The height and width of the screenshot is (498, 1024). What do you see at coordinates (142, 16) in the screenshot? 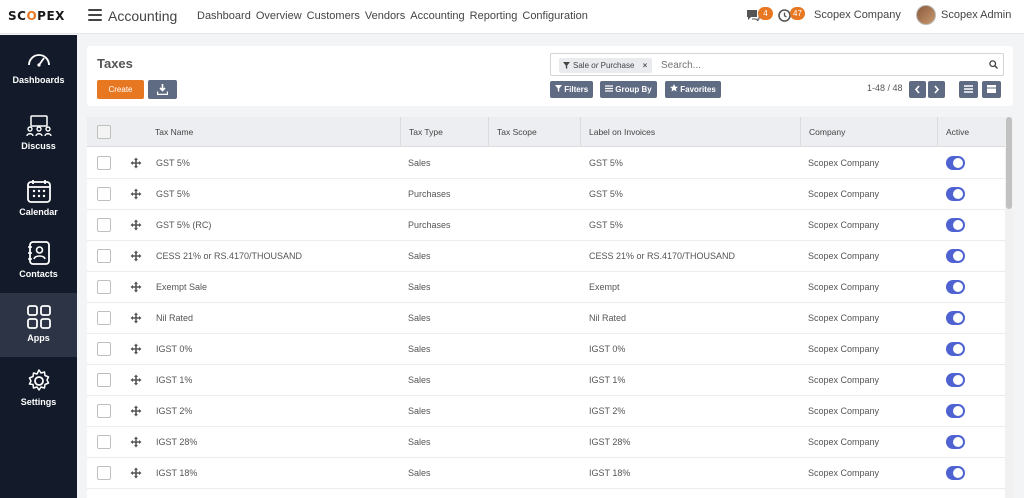
I see `app-name: Accounting` at bounding box center [142, 16].